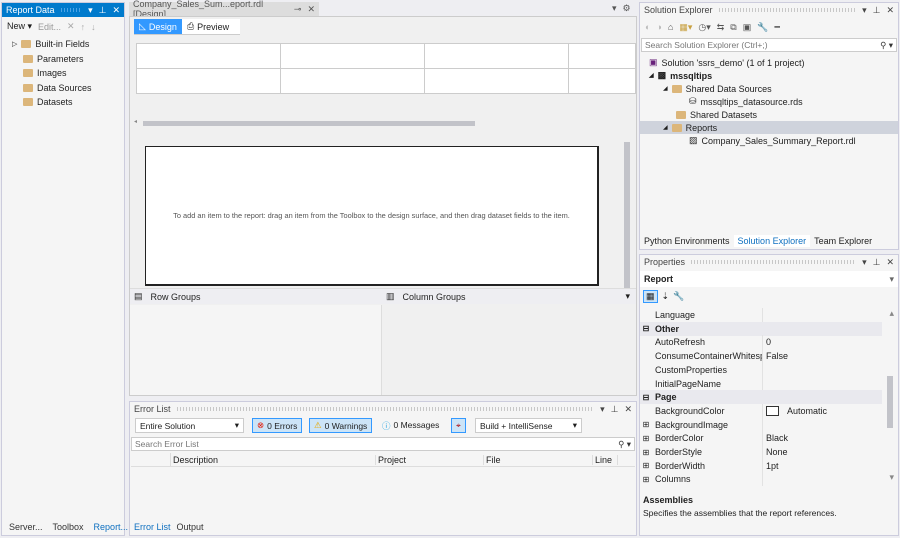 The image size is (900, 538). Describe the element at coordinates (761, 315) in the screenshot. I see `property-row: Language` at that location.